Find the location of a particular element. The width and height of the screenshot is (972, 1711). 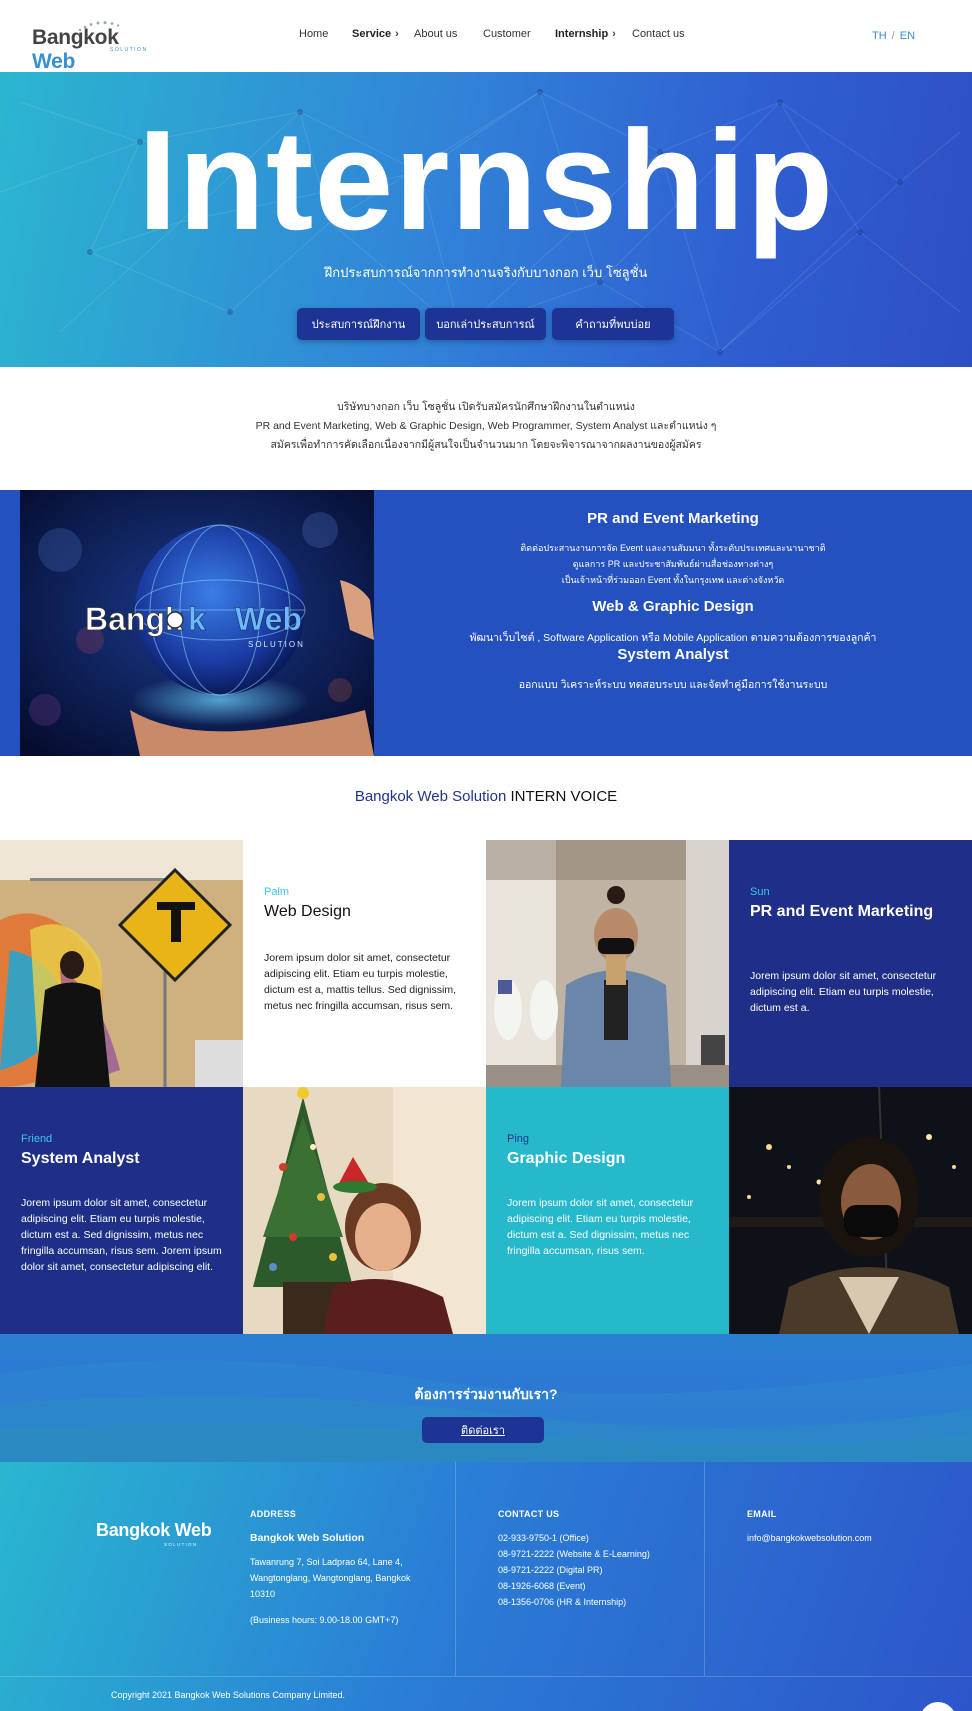

chat-bubble-icon is located at coordinates (938, 1706).